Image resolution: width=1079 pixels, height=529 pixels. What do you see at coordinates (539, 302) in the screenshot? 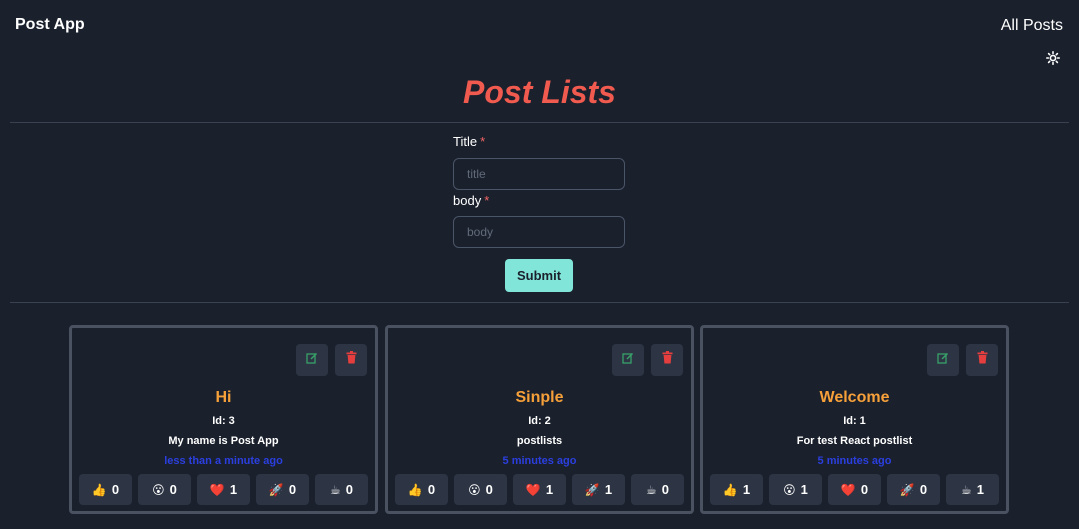
I see `bottom-divider` at bounding box center [539, 302].